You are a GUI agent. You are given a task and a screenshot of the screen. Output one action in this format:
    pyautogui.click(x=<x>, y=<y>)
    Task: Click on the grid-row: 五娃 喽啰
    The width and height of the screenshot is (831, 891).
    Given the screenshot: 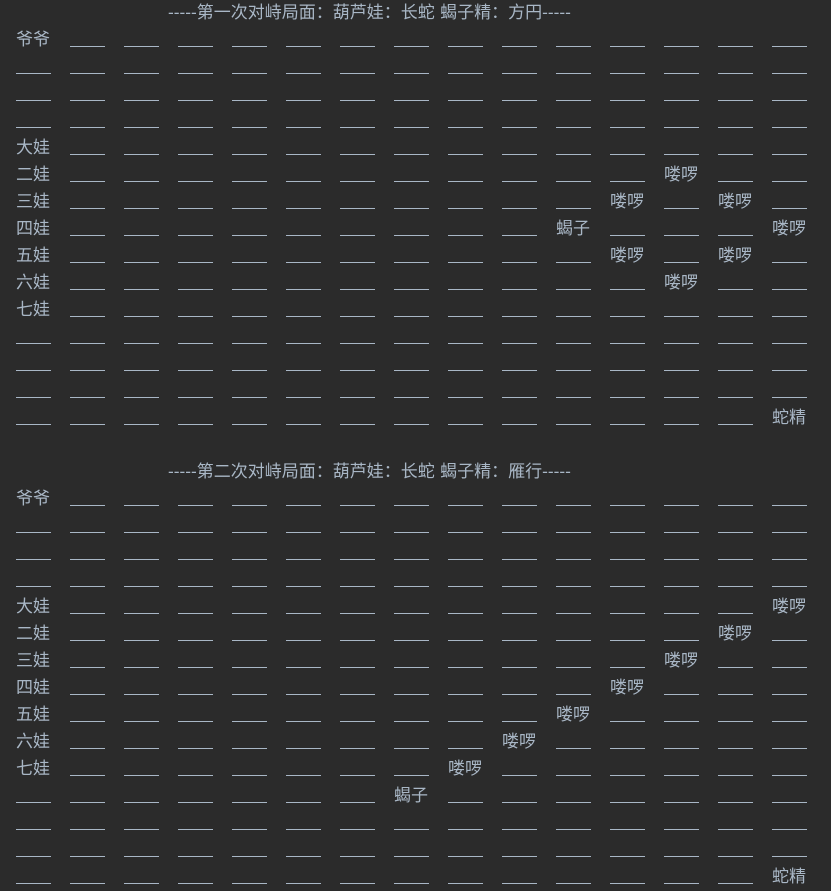 What is the action you would take?
    pyautogui.click(x=415, y=715)
    